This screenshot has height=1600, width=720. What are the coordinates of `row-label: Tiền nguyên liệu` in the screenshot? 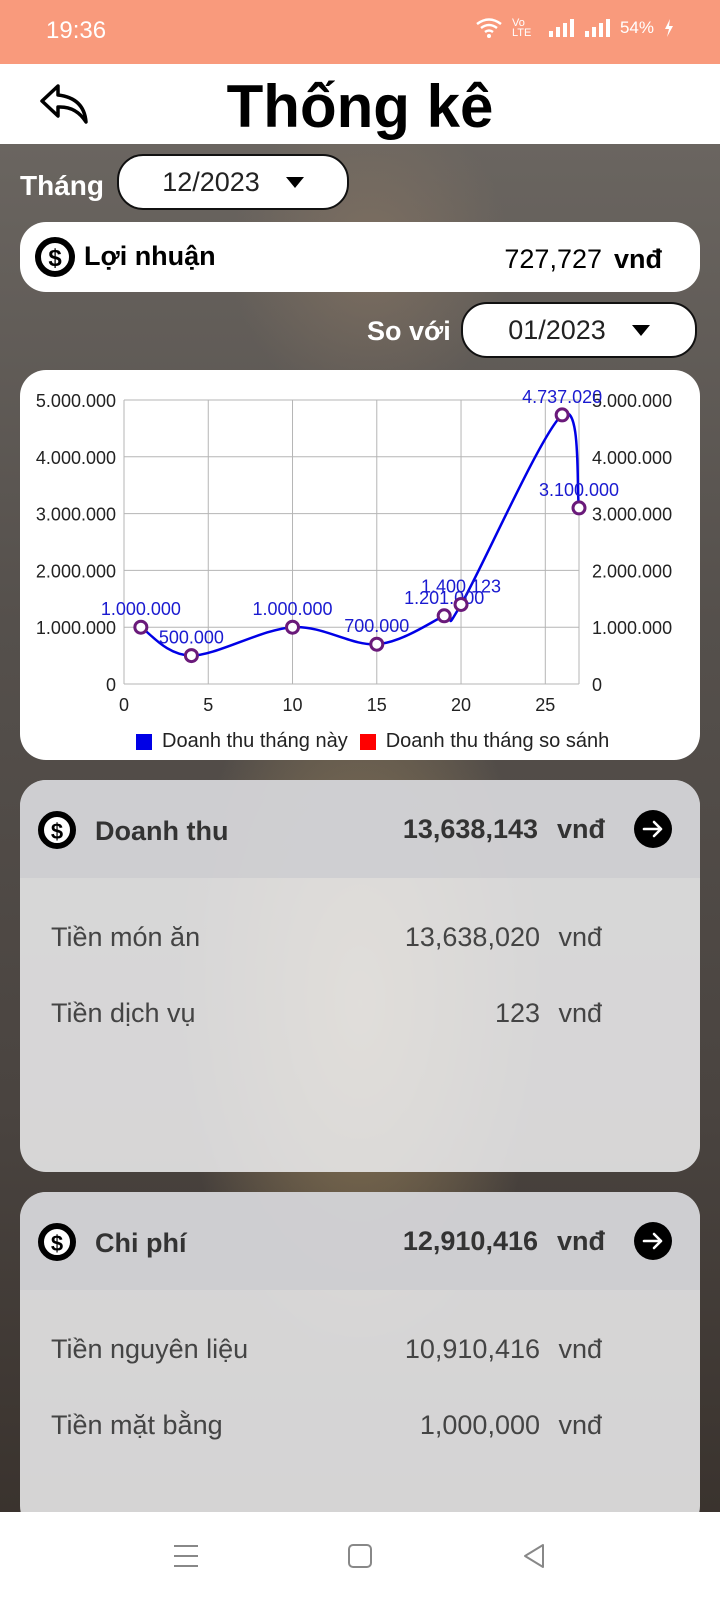 It's located at (150, 1349).